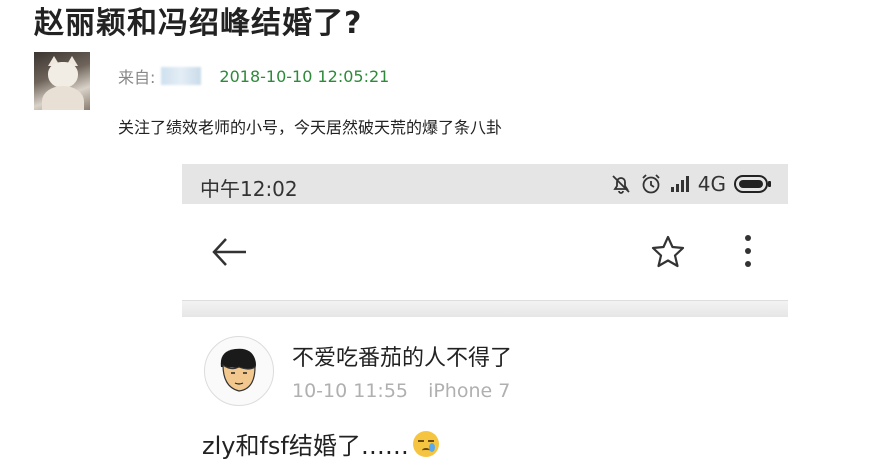  What do you see at coordinates (425, 443) in the screenshot?
I see `sweat-emoji-icon` at bounding box center [425, 443].